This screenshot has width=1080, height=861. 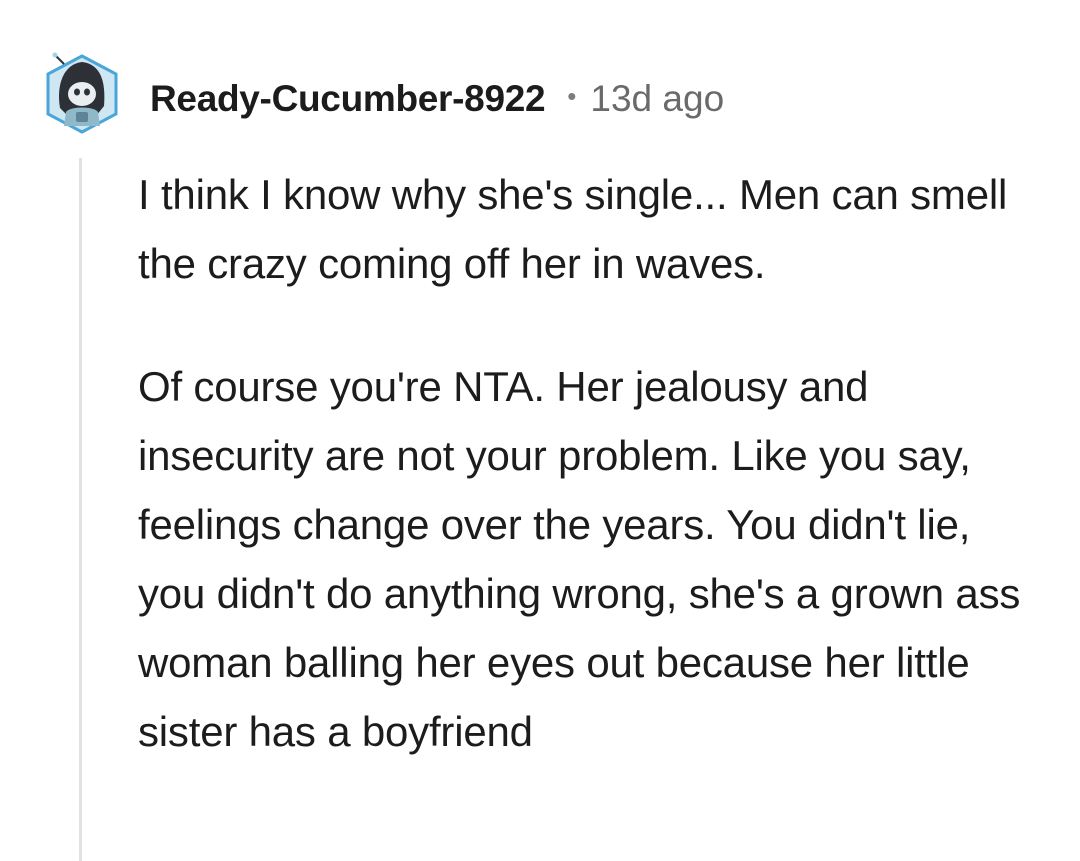 What do you see at coordinates (80, 509) in the screenshot?
I see `thread-line` at bounding box center [80, 509].